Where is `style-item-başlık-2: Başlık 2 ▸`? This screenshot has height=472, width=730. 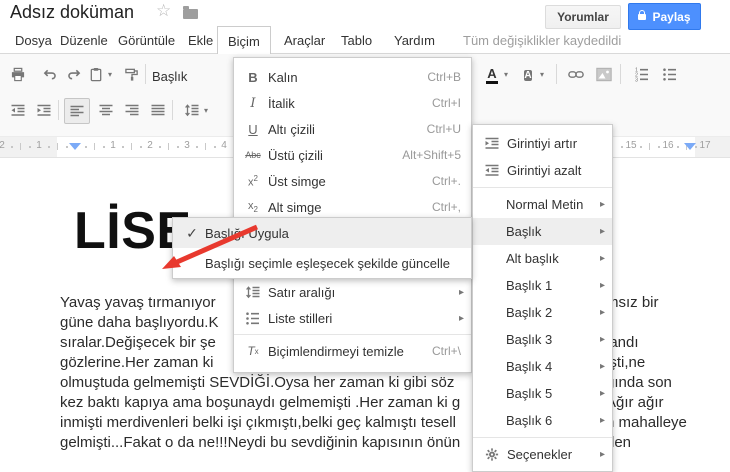 style-item-başlık-2: Başlık 2 ▸ is located at coordinates (542, 312).